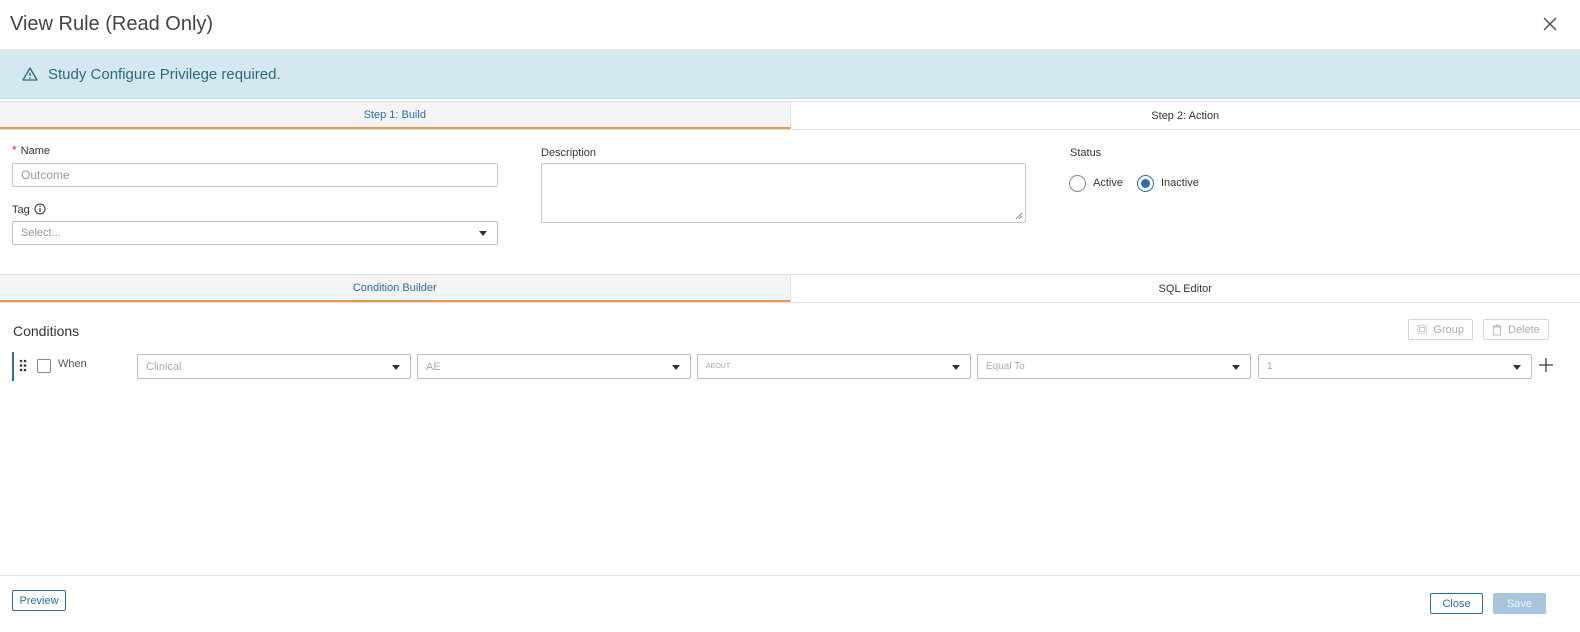 Image resolution: width=1580 pixels, height=632 pixels. Describe the element at coordinates (112, 24) in the screenshot. I see `dialog-title: View Rule (Read Only)` at that location.